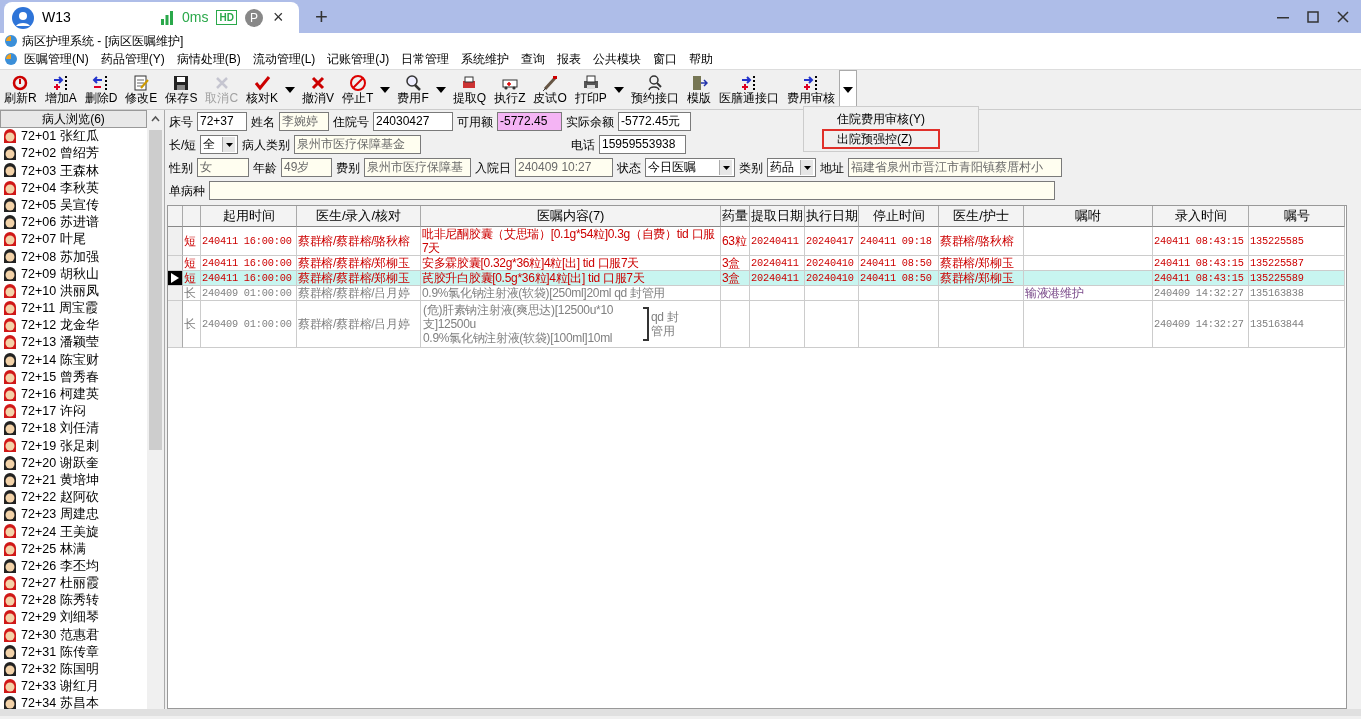 The image size is (1361, 719). What do you see at coordinates (891, 119) in the screenshot?
I see `menu-item: 住院费用审核(Y)` at bounding box center [891, 119].